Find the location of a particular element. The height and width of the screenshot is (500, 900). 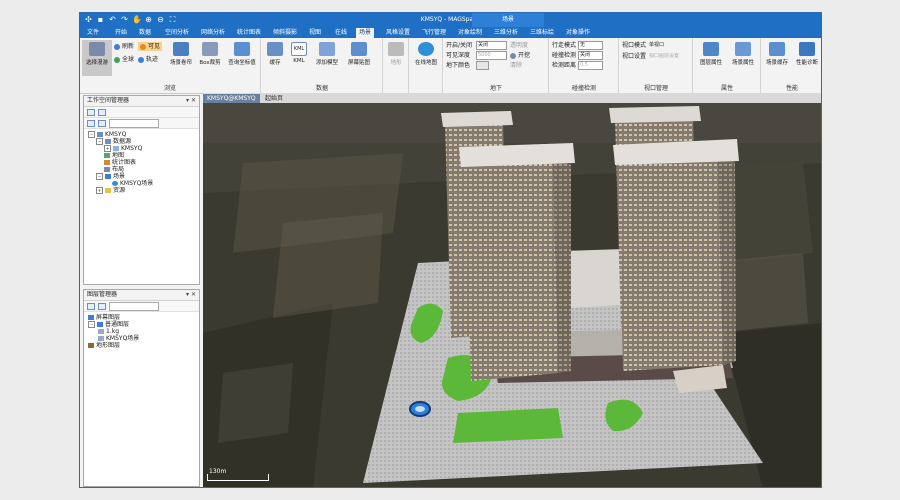

tree-node-resources: + 资源 is located at coordinates (143, 190).